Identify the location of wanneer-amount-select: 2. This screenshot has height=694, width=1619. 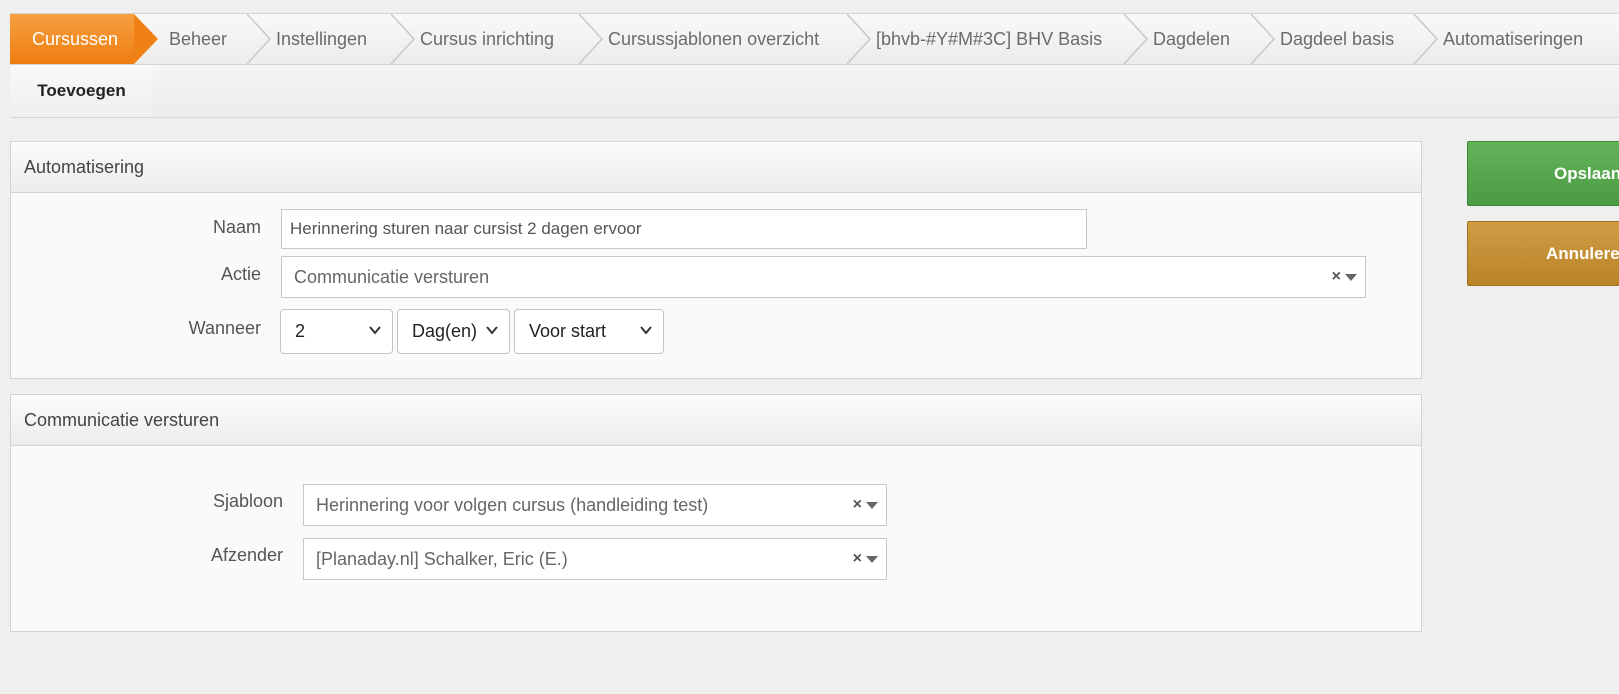
(336, 331).